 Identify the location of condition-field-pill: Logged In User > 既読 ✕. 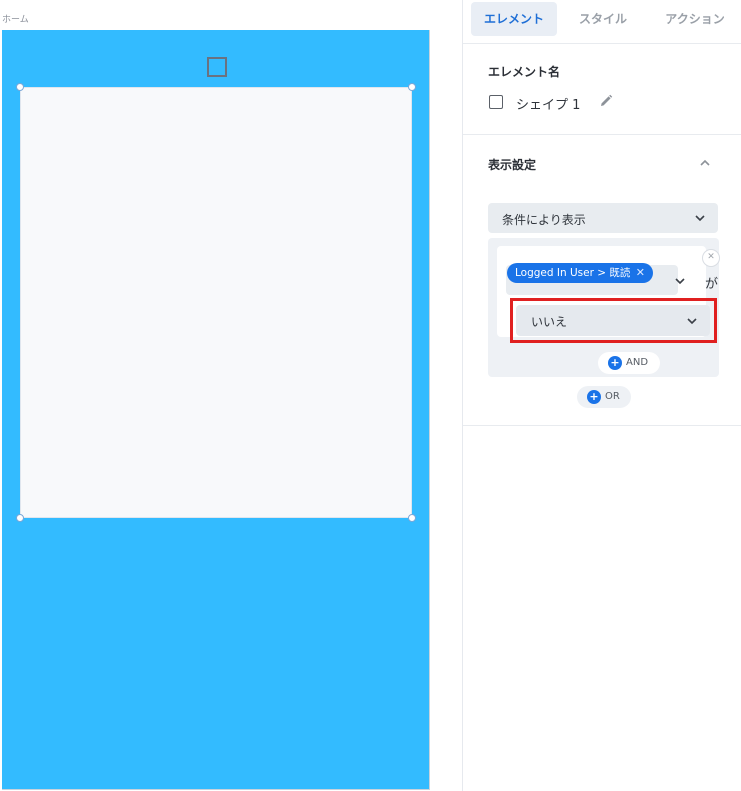
(580, 273).